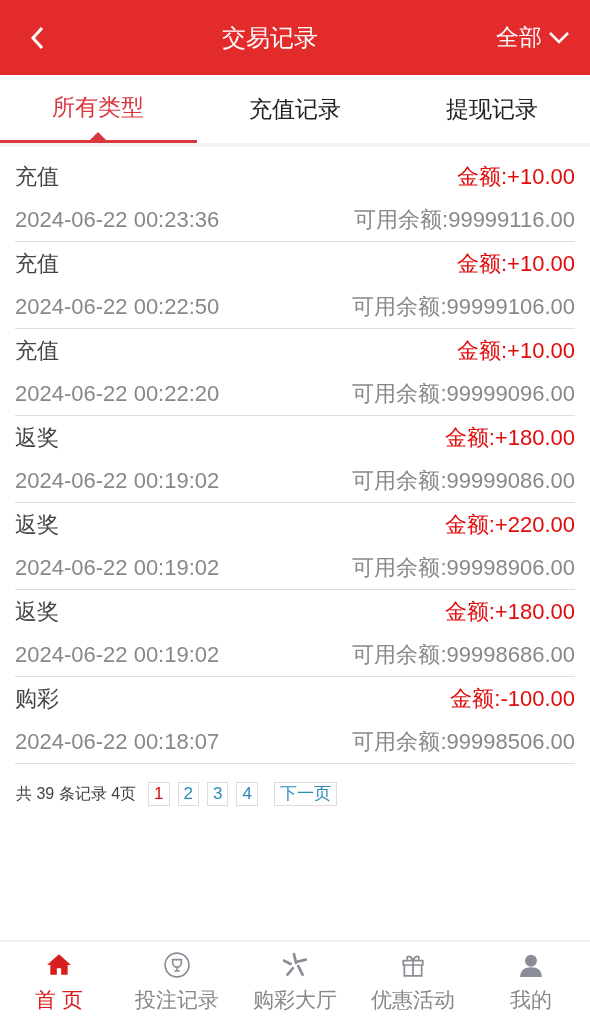  Describe the element at coordinates (188, 794) in the screenshot. I see `page-button: 2` at that location.